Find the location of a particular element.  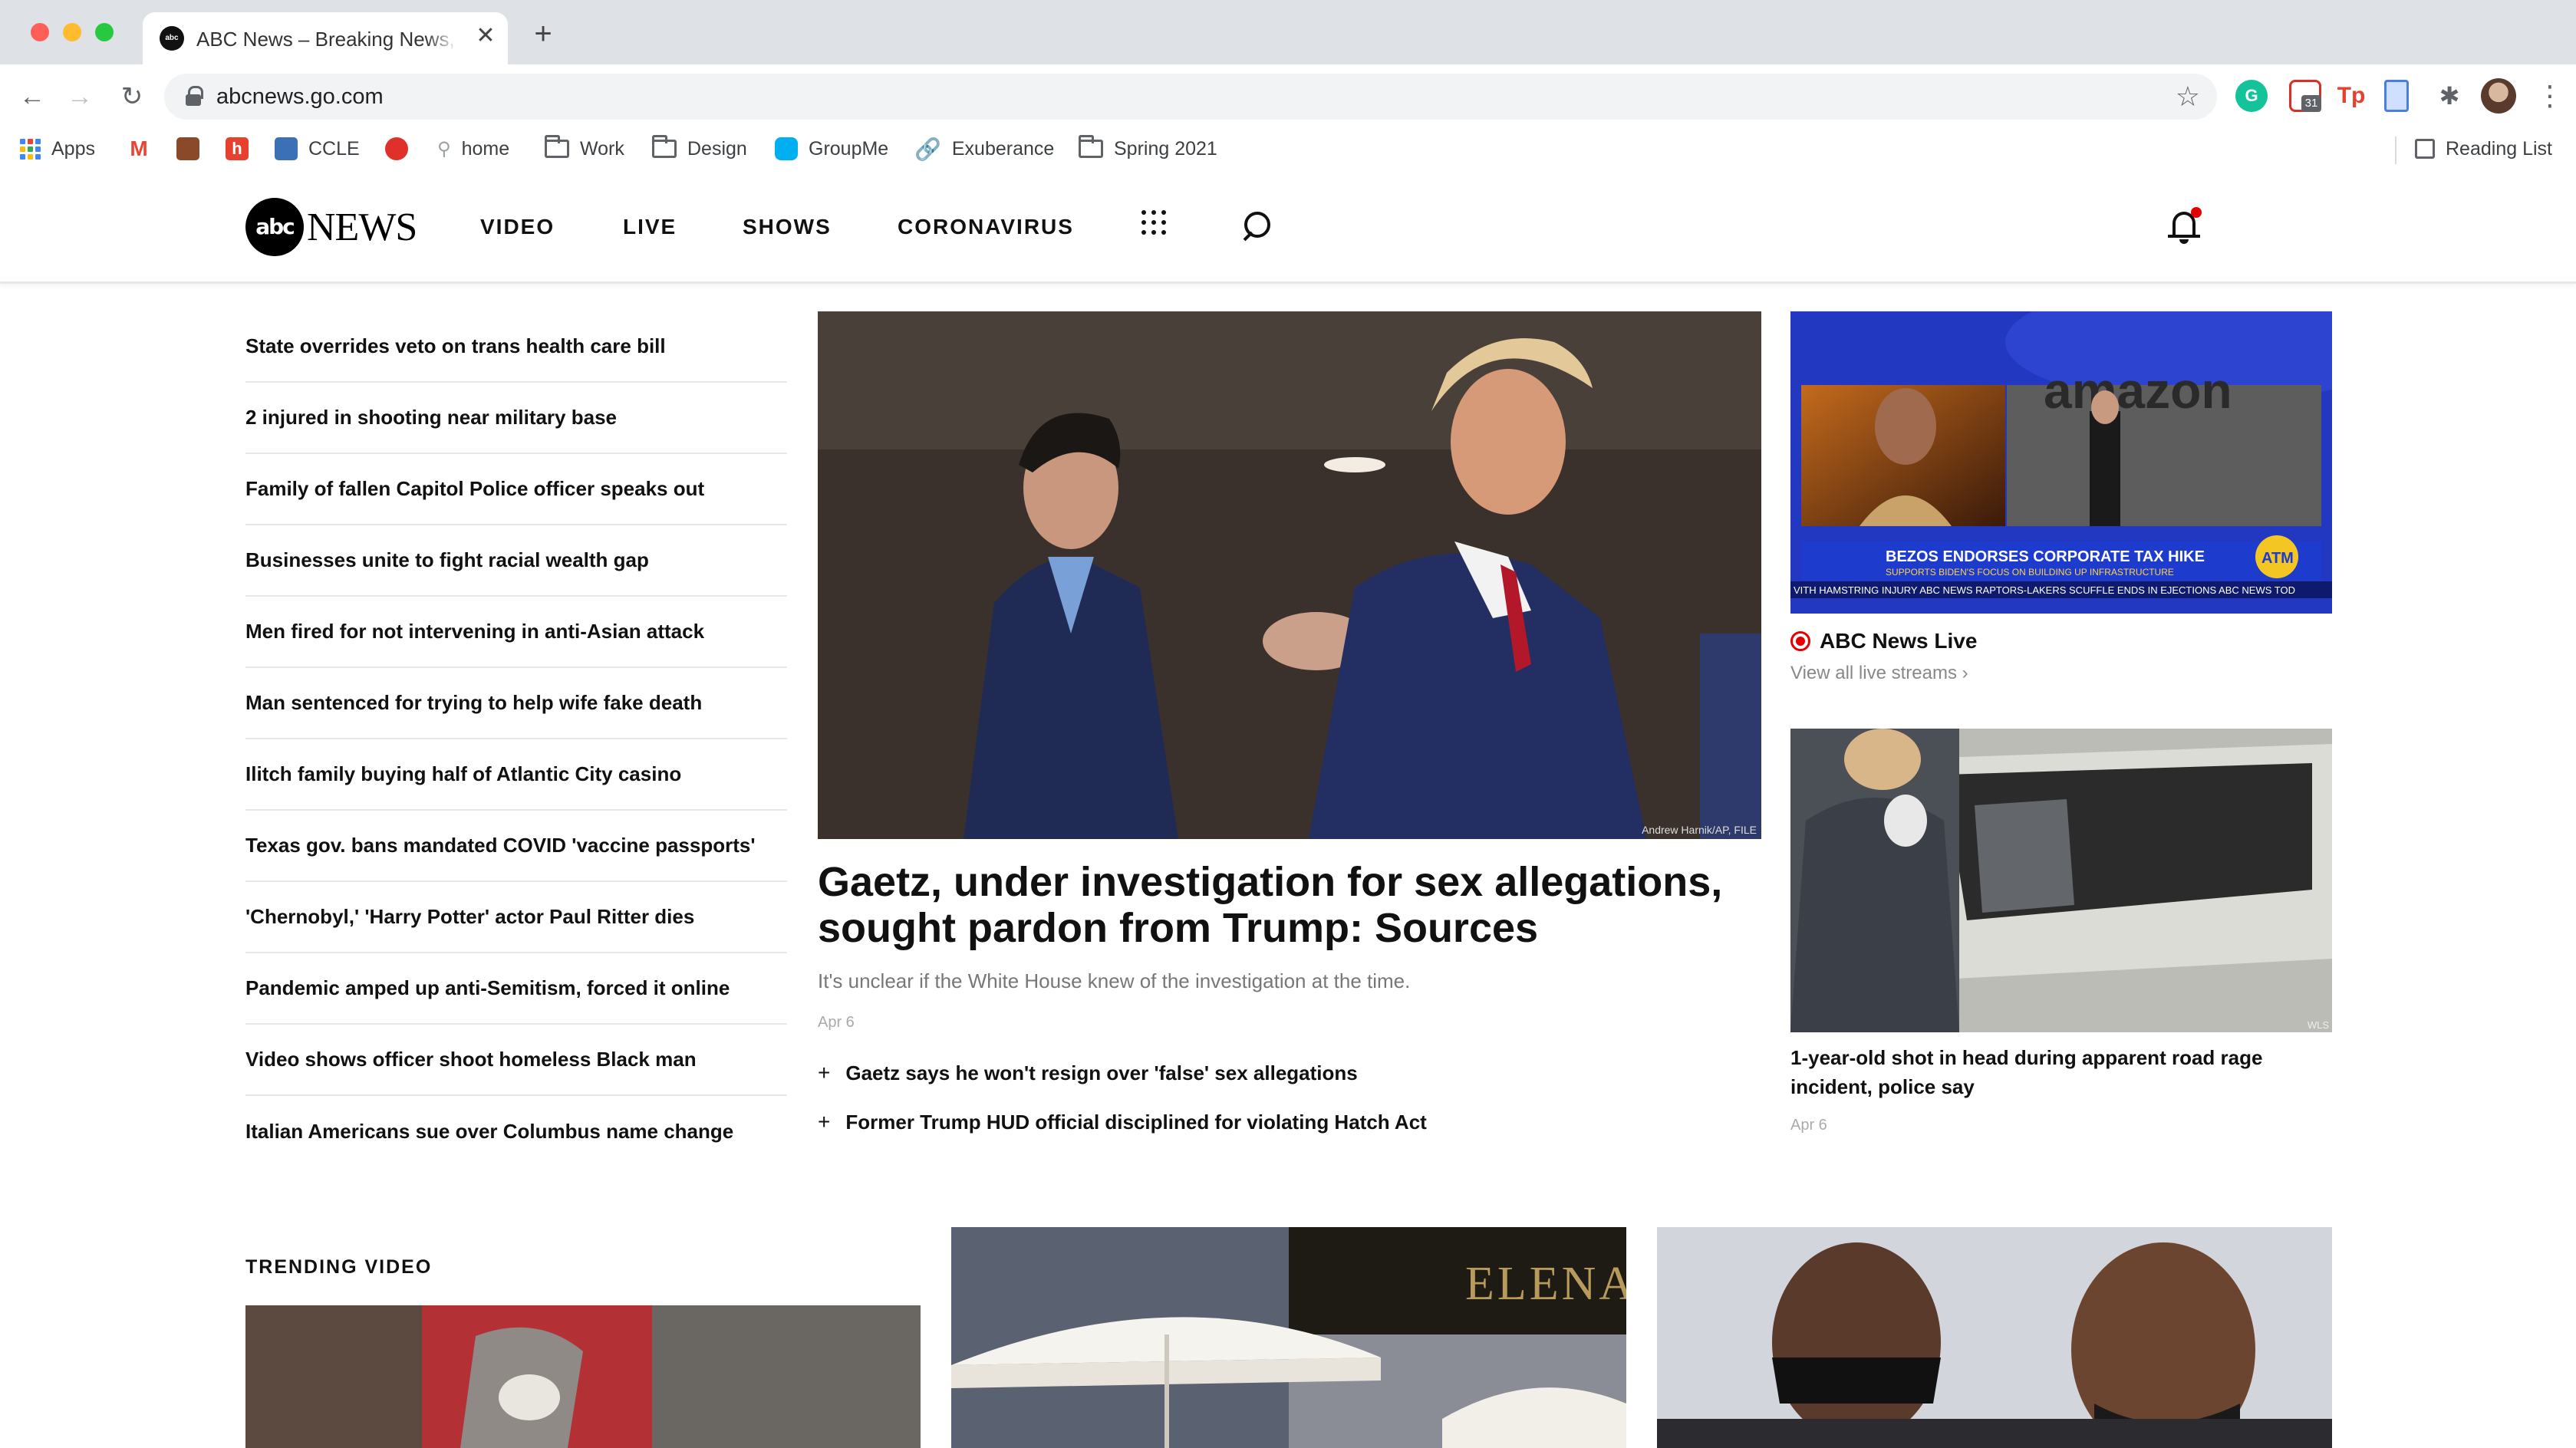

back-arrow-icon: ← is located at coordinates (32, 97).